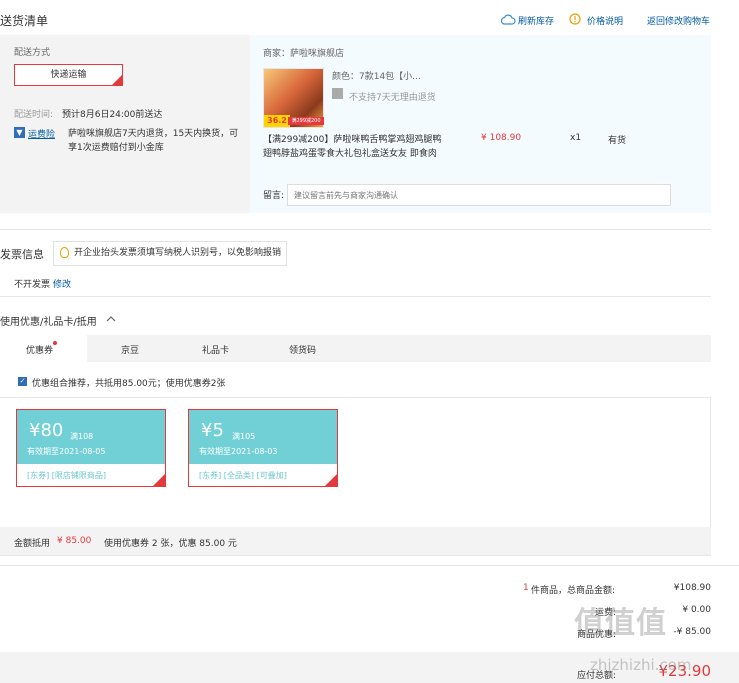 The image size is (739, 683). What do you see at coordinates (41, 133) in the screenshot?
I see `freight-insurance-link: 运费险` at bounding box center [41, 133].